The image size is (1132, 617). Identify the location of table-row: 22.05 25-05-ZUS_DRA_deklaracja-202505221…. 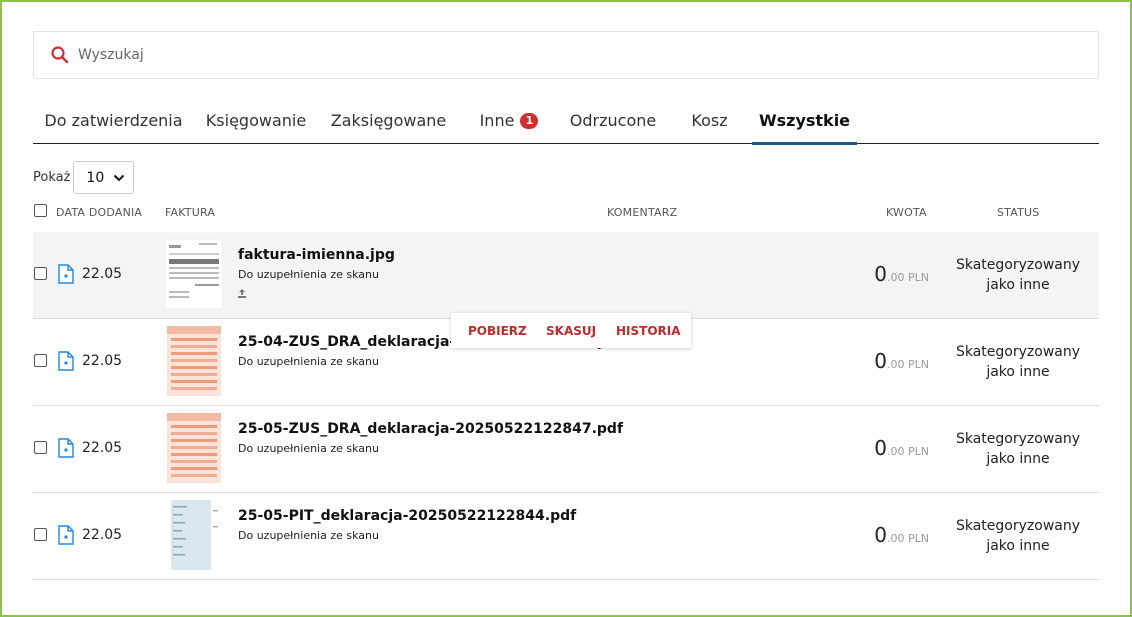
(566, 449).